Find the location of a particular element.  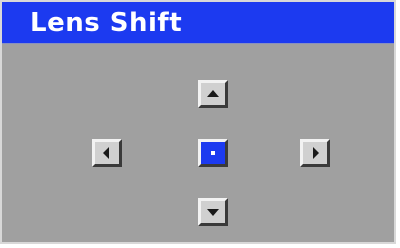

shift-left-button is located at coordinates (107, 153).